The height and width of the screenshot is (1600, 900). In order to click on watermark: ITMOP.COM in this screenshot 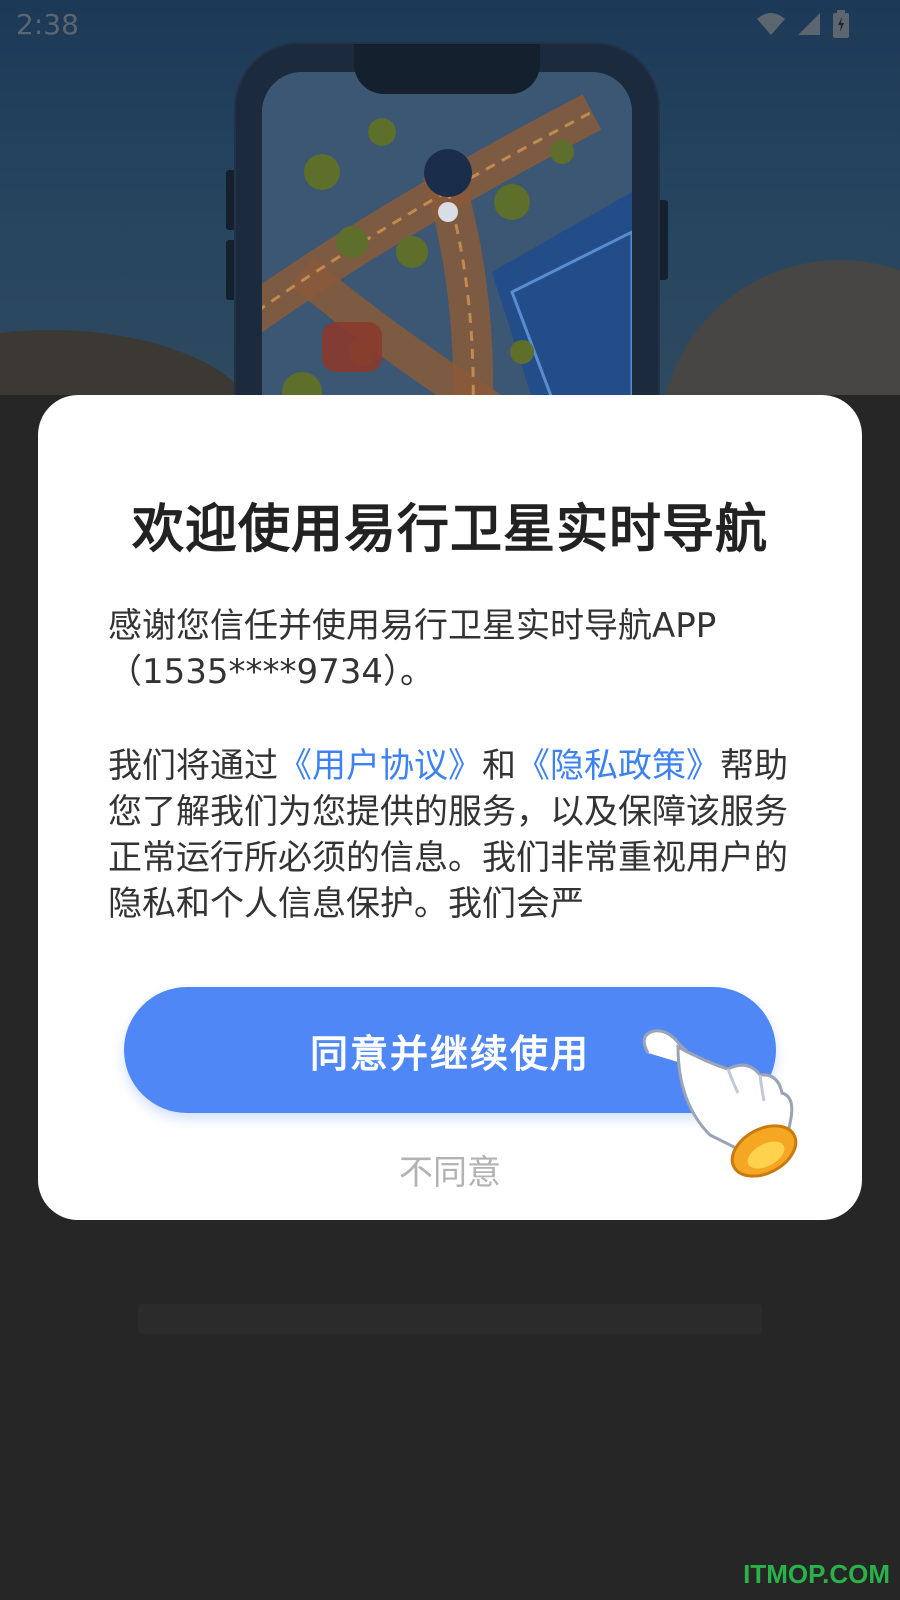, I will do `click(816, 1574)`.